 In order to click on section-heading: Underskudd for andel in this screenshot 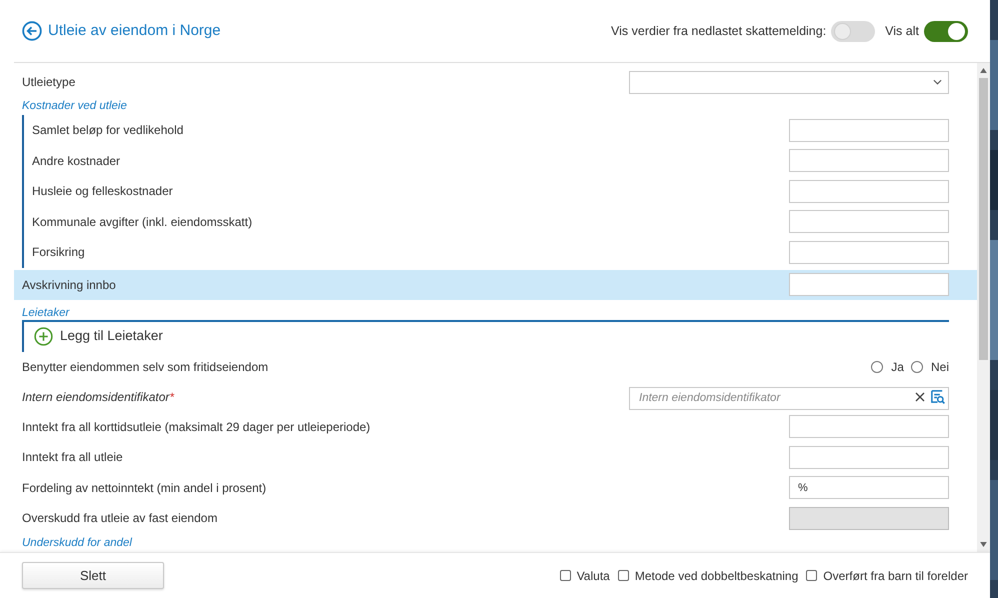, I will do `click(78, 543)`.